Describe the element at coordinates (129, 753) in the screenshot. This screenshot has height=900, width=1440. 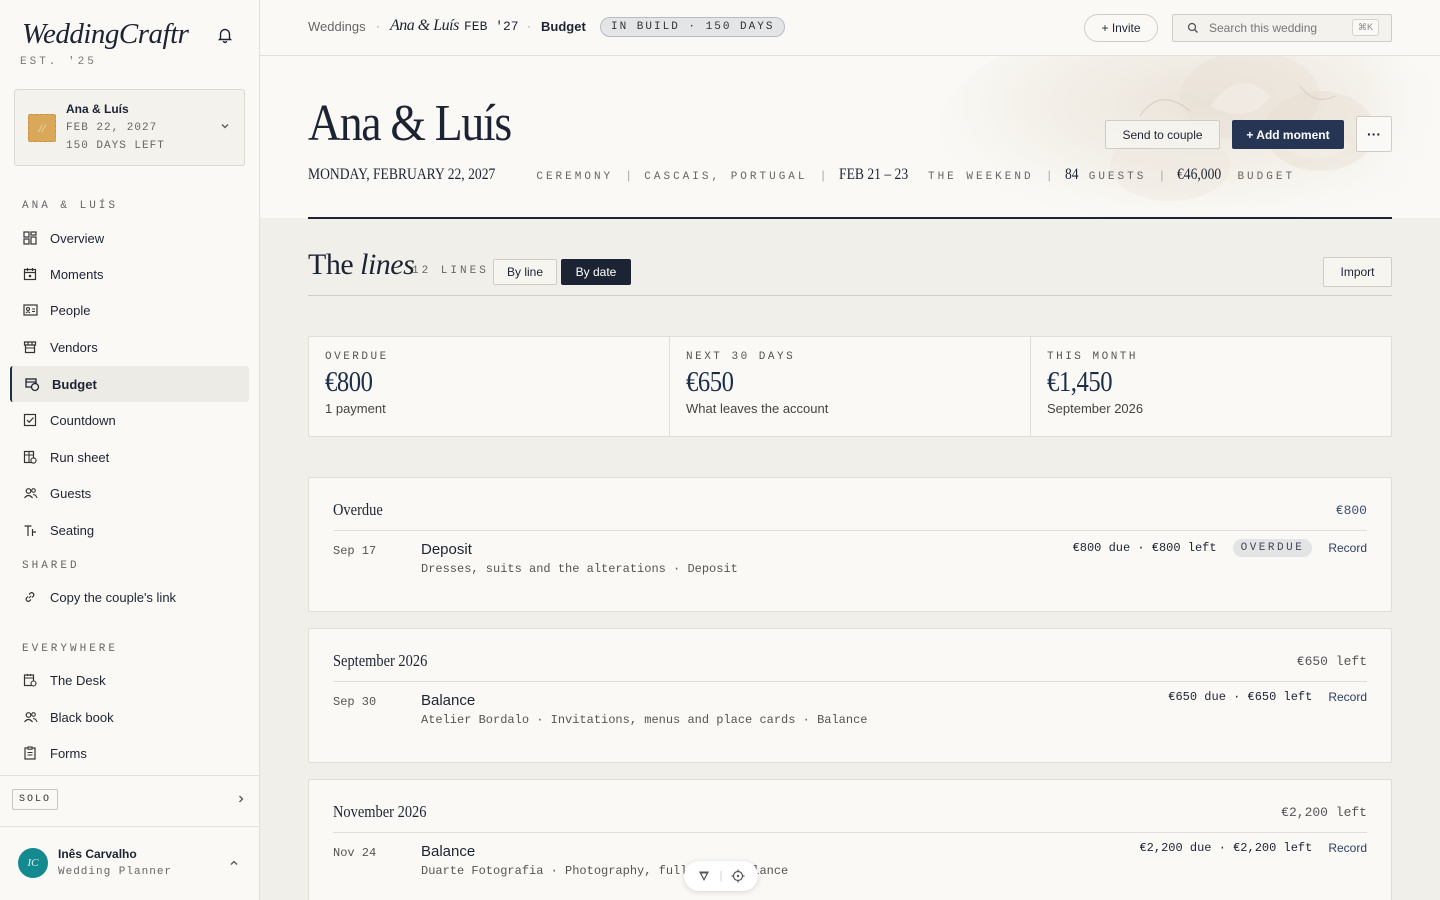
I see `sidebar-item-forms: Forms` at that location.